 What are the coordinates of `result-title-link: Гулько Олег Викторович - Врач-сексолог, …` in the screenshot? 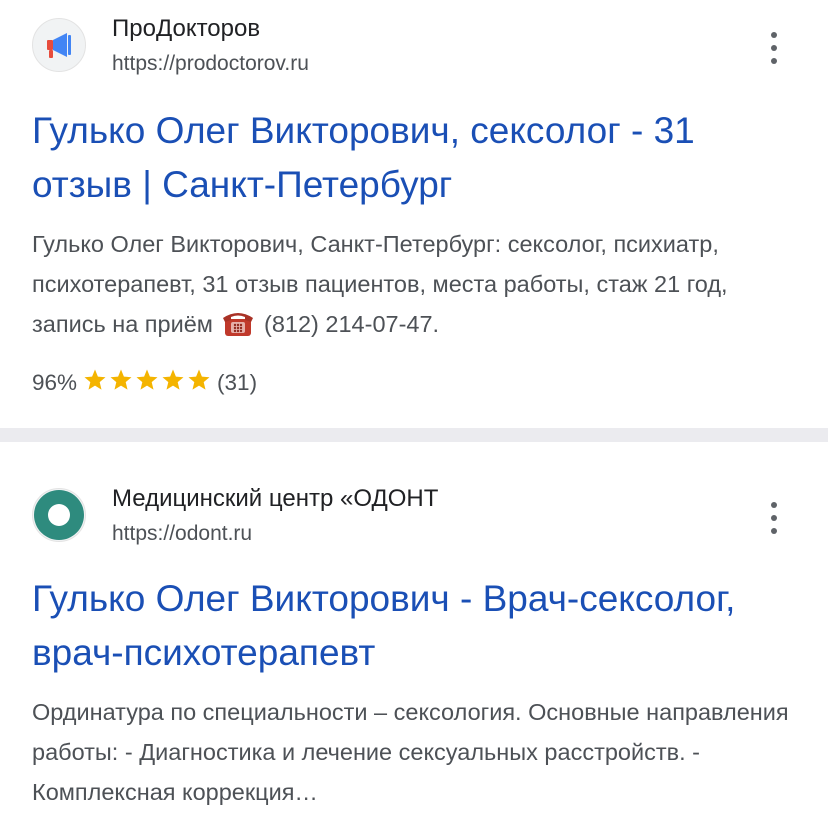 It's located at (417, 626).